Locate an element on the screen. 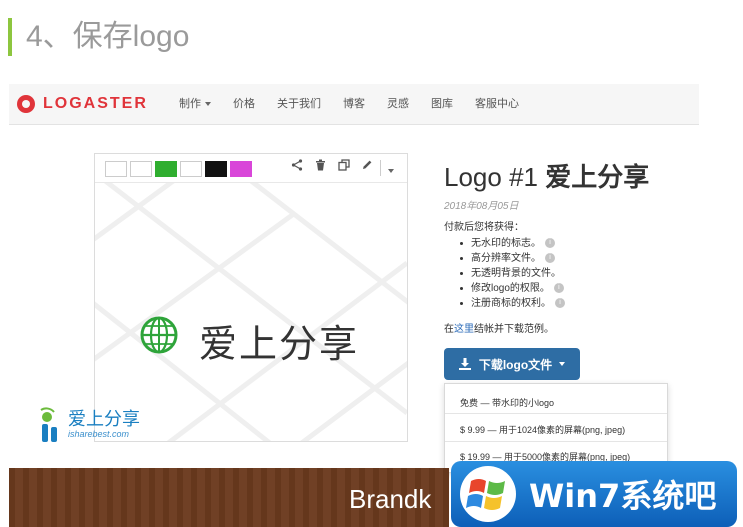 The height and width of the screenshot is (527, 743). share-icon is located at coordinates (297, 166).